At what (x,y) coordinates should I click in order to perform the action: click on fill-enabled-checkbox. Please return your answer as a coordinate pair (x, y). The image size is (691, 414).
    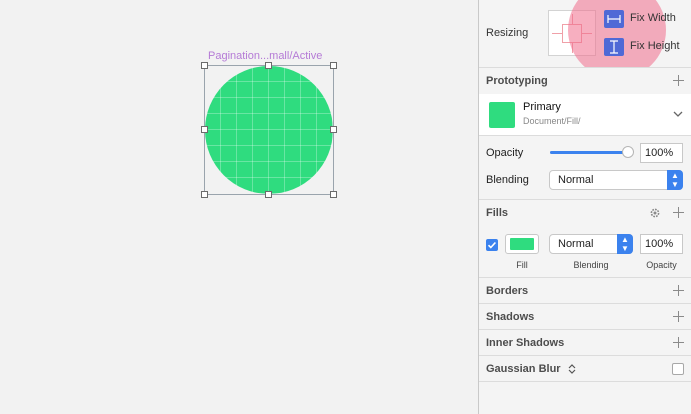
    Looking at the image, I should click on (492, 245).